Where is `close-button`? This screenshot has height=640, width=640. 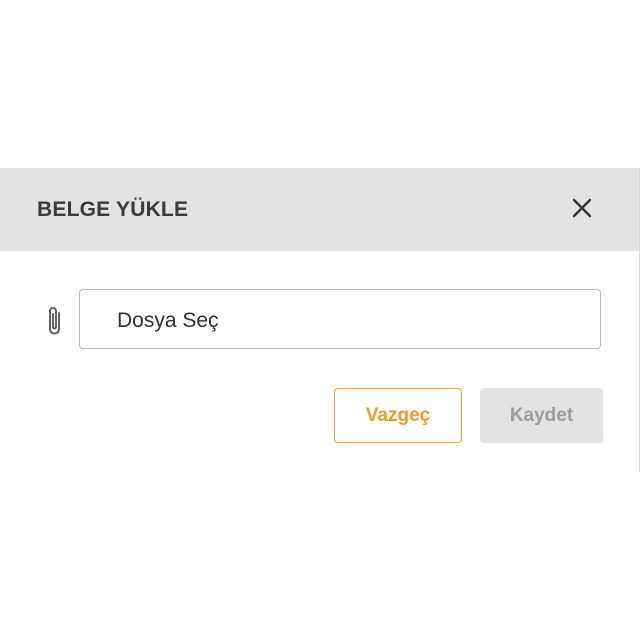 close-button is located at coordinates (582, 208).